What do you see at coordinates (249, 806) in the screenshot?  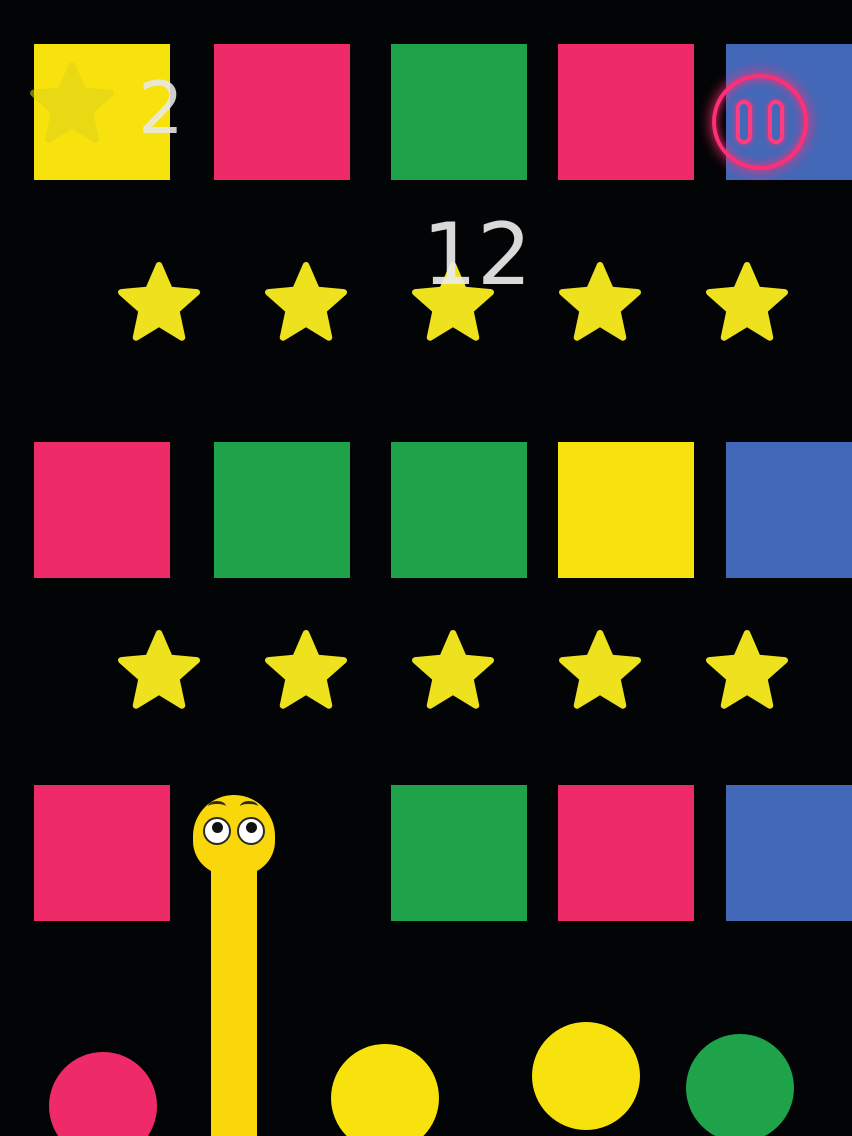 I see `eyebrow-right` at bounding box center [249, 806].